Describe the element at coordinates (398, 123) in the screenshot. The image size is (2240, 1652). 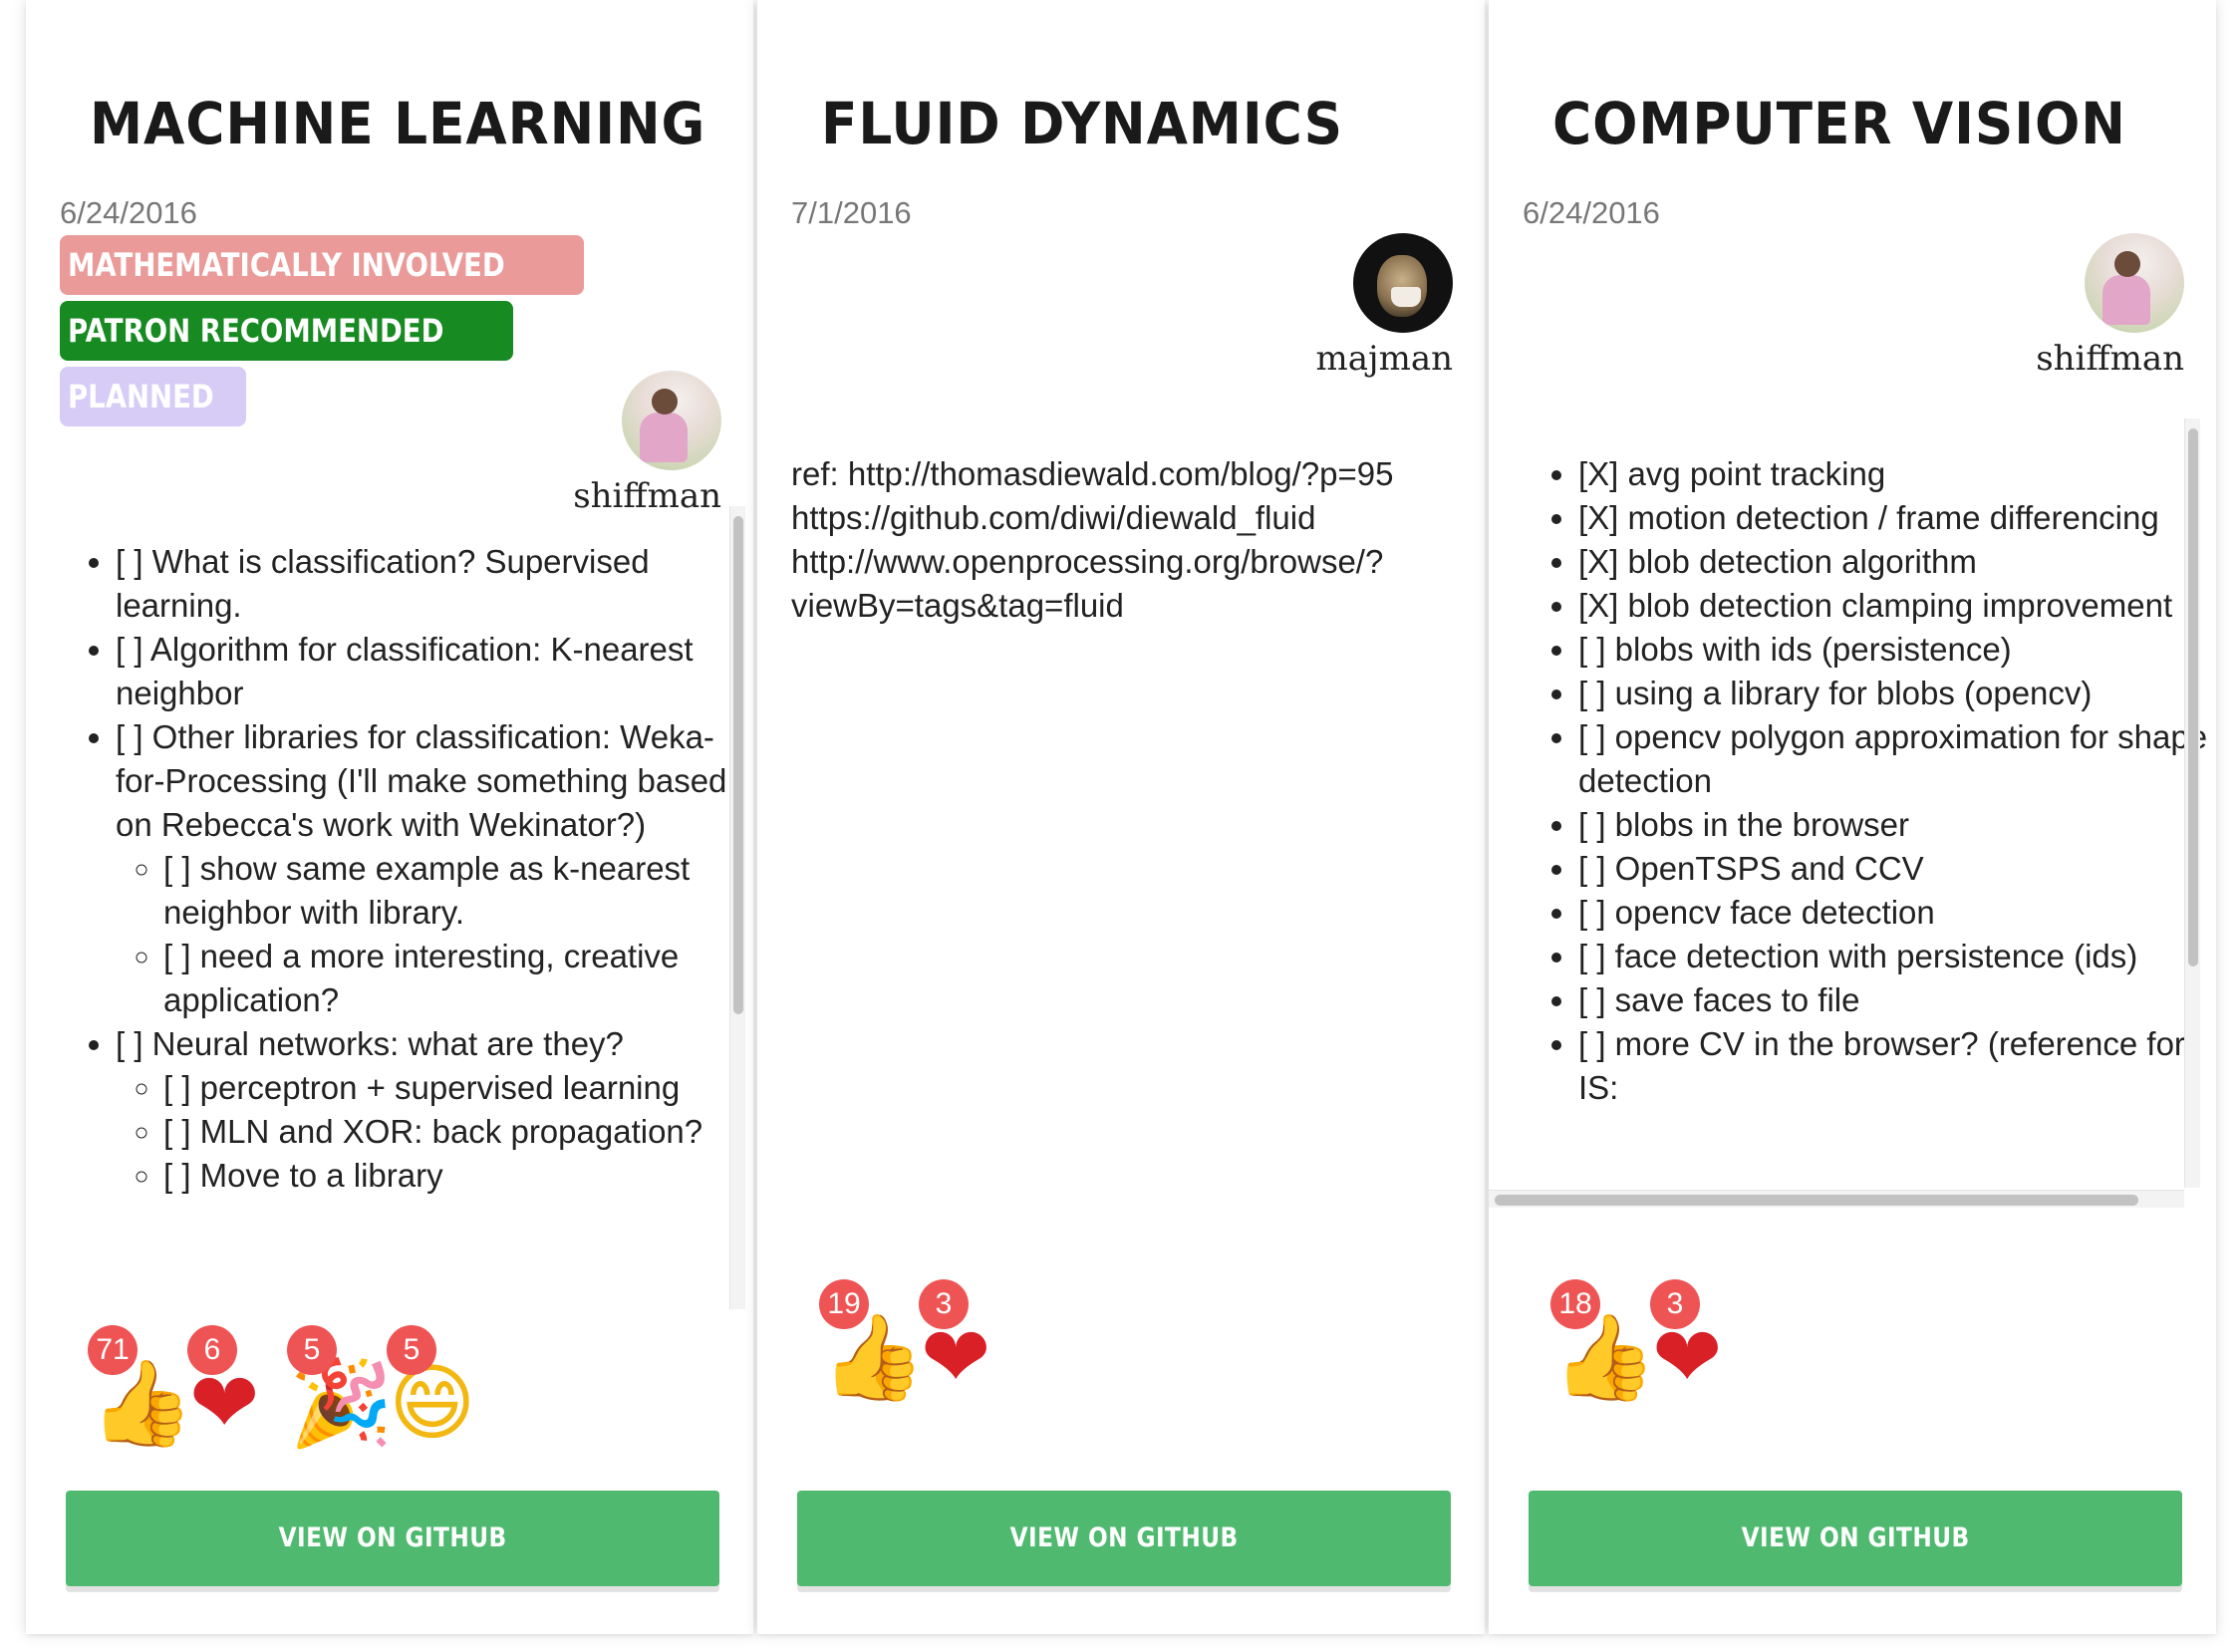
I see `card-title: MACHINE LEARNING` at that location.